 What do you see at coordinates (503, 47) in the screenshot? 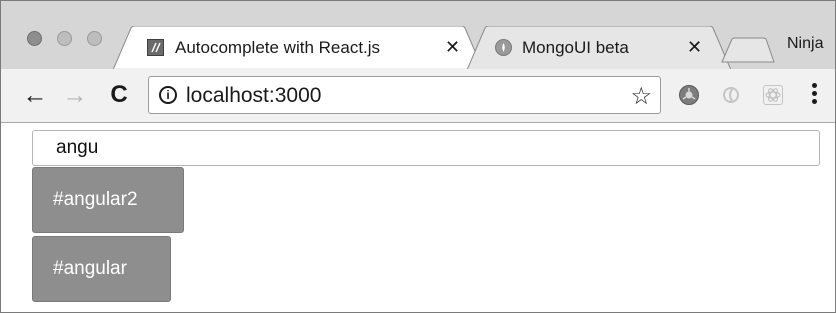
I see `mongoui-favicon-icon` at bounding box center [503, 47].